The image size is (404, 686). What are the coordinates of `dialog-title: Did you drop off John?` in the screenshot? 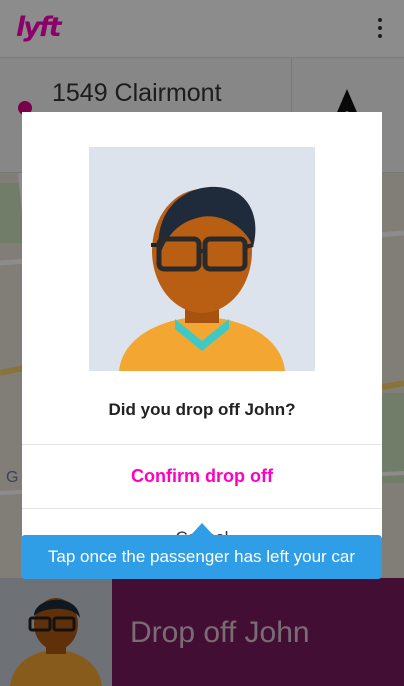 It's located at (202, 409).